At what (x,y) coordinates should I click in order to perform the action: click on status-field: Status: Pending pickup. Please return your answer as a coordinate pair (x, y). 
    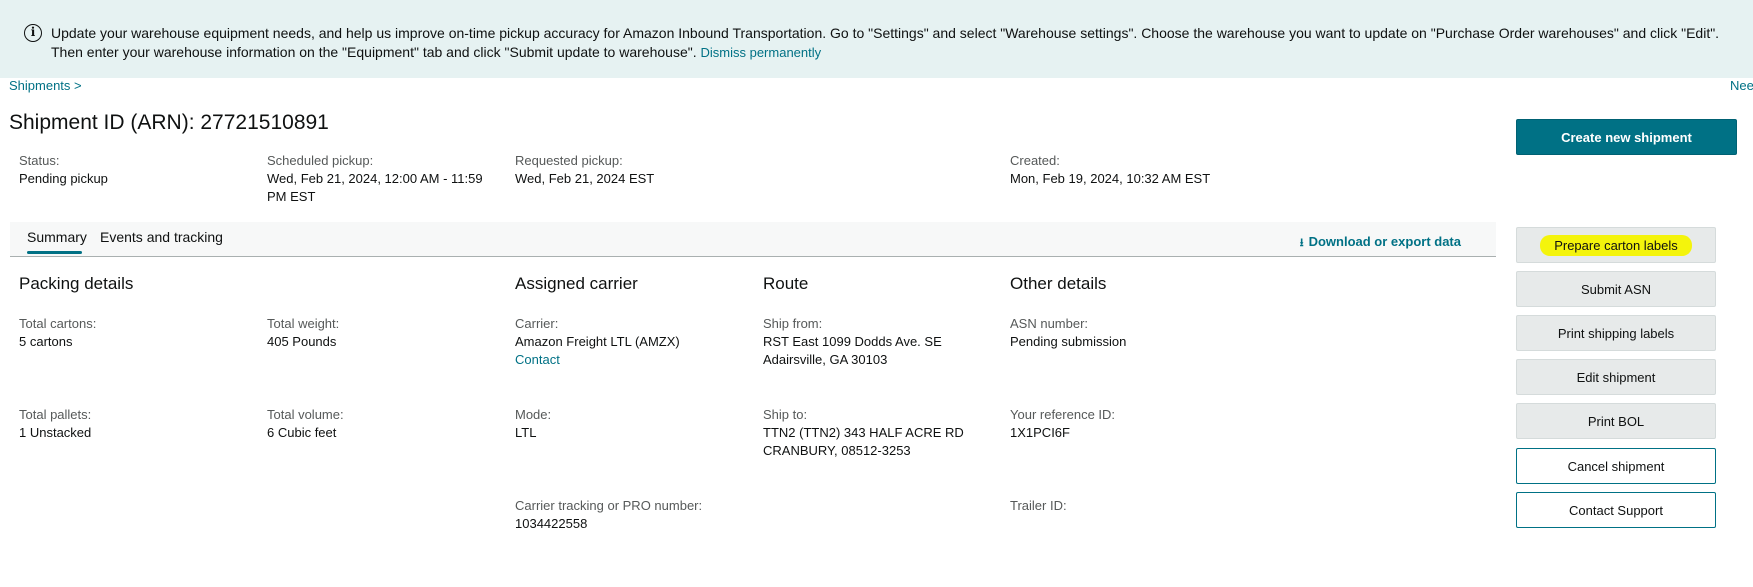
    Looking at the image, I should click on (63, 170).